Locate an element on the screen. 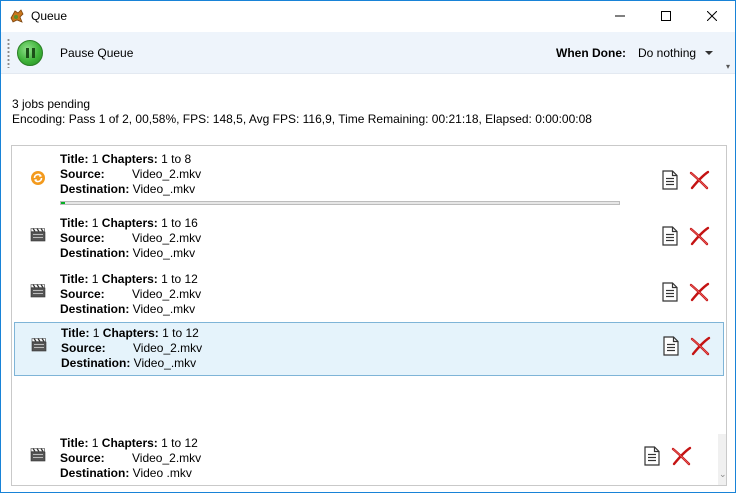  close-button is located at coordinates (712, 16).